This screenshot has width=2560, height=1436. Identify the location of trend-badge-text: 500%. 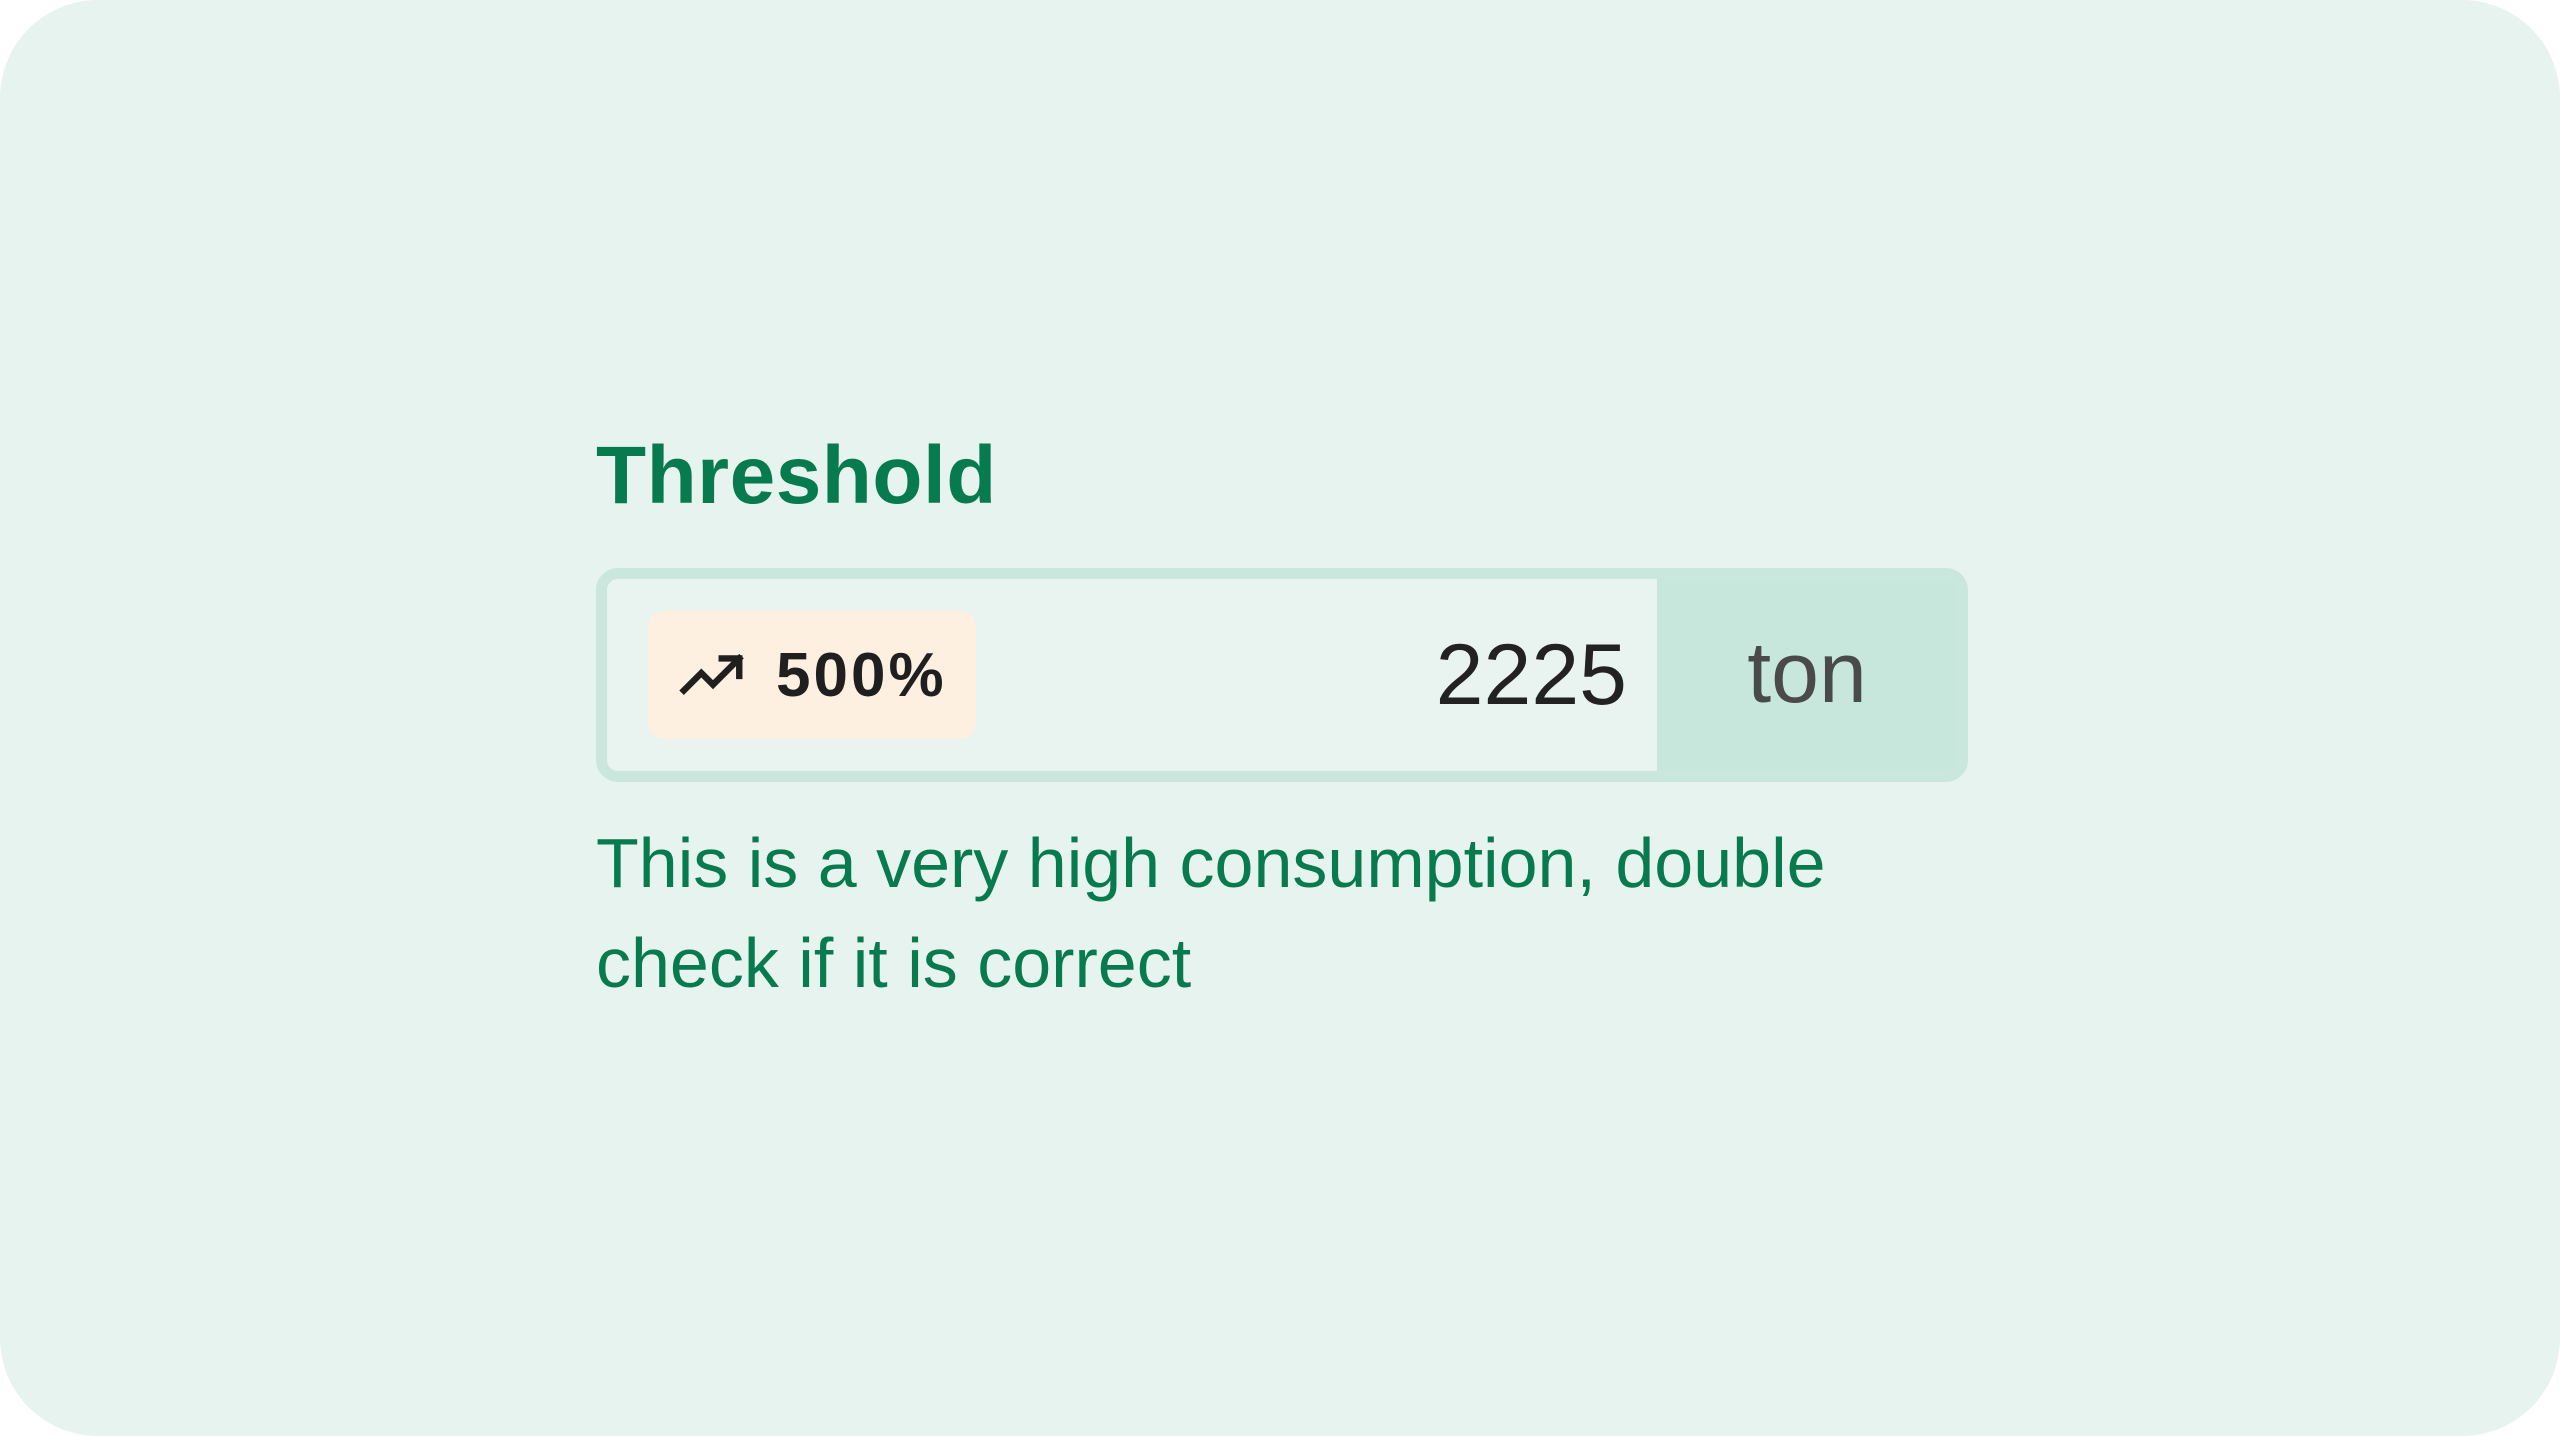
(861, 675).